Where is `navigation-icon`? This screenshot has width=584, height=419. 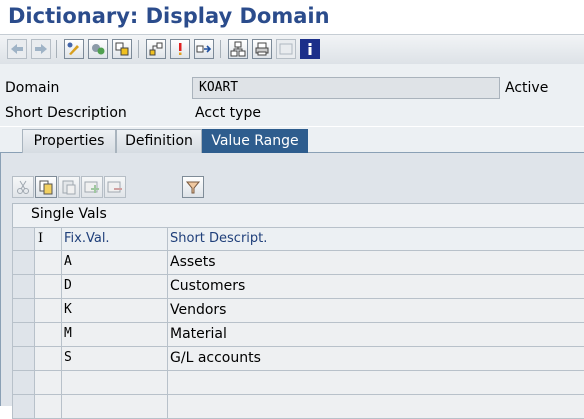 navigation-icon is located at coordinates (204, 49).